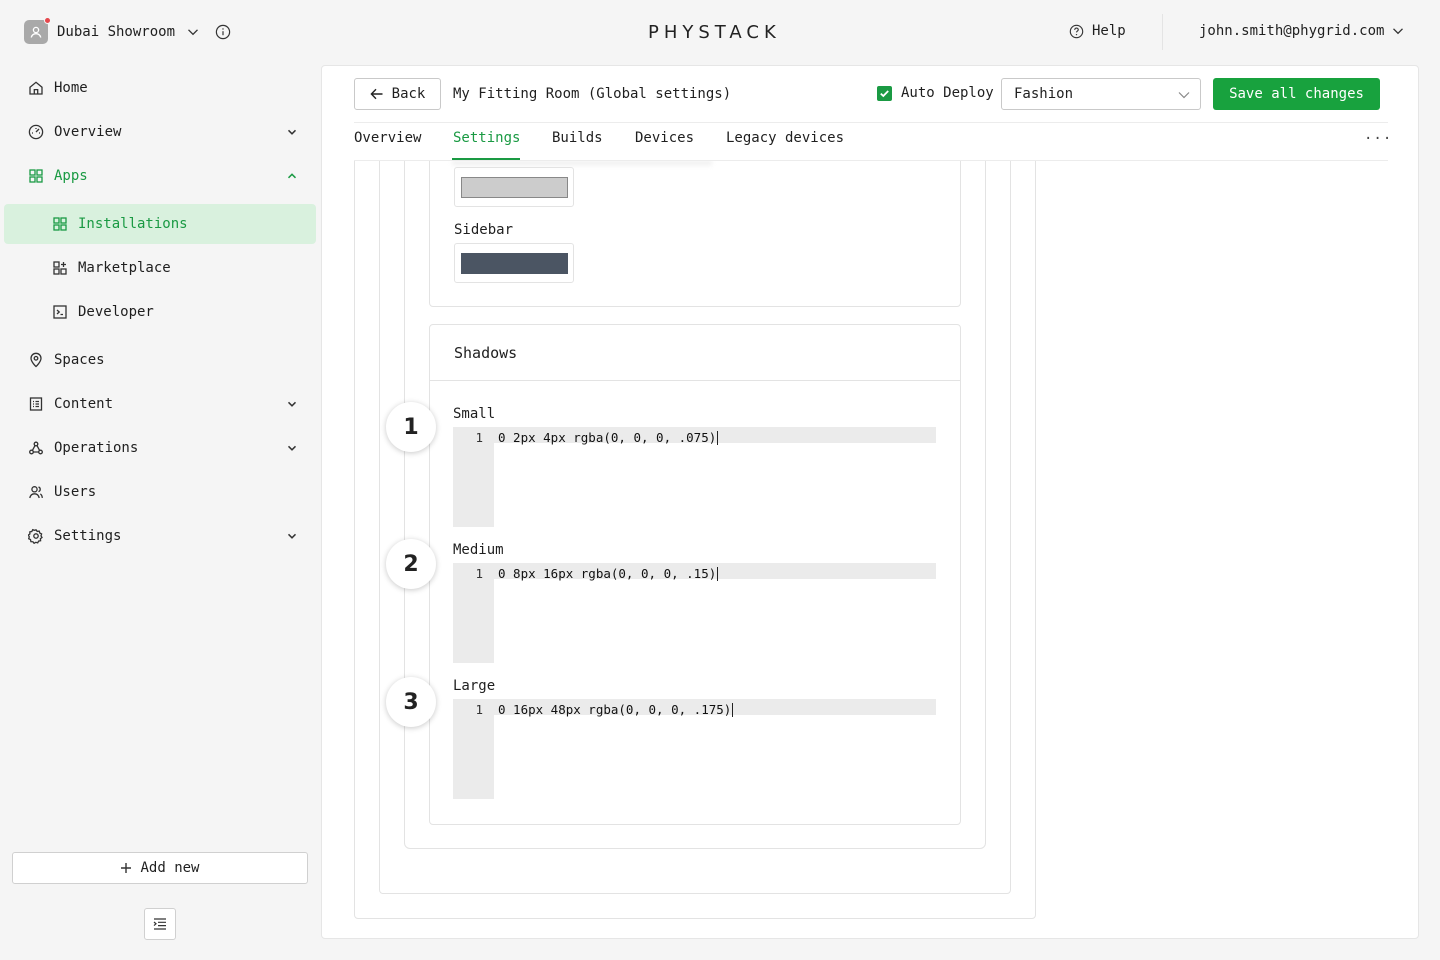 The width and height of the screenshot is (1440, 960). I want to click on shadow-small-value: 0 2px 4px rgba(0, 0, 0, .075), so click(607, 437).